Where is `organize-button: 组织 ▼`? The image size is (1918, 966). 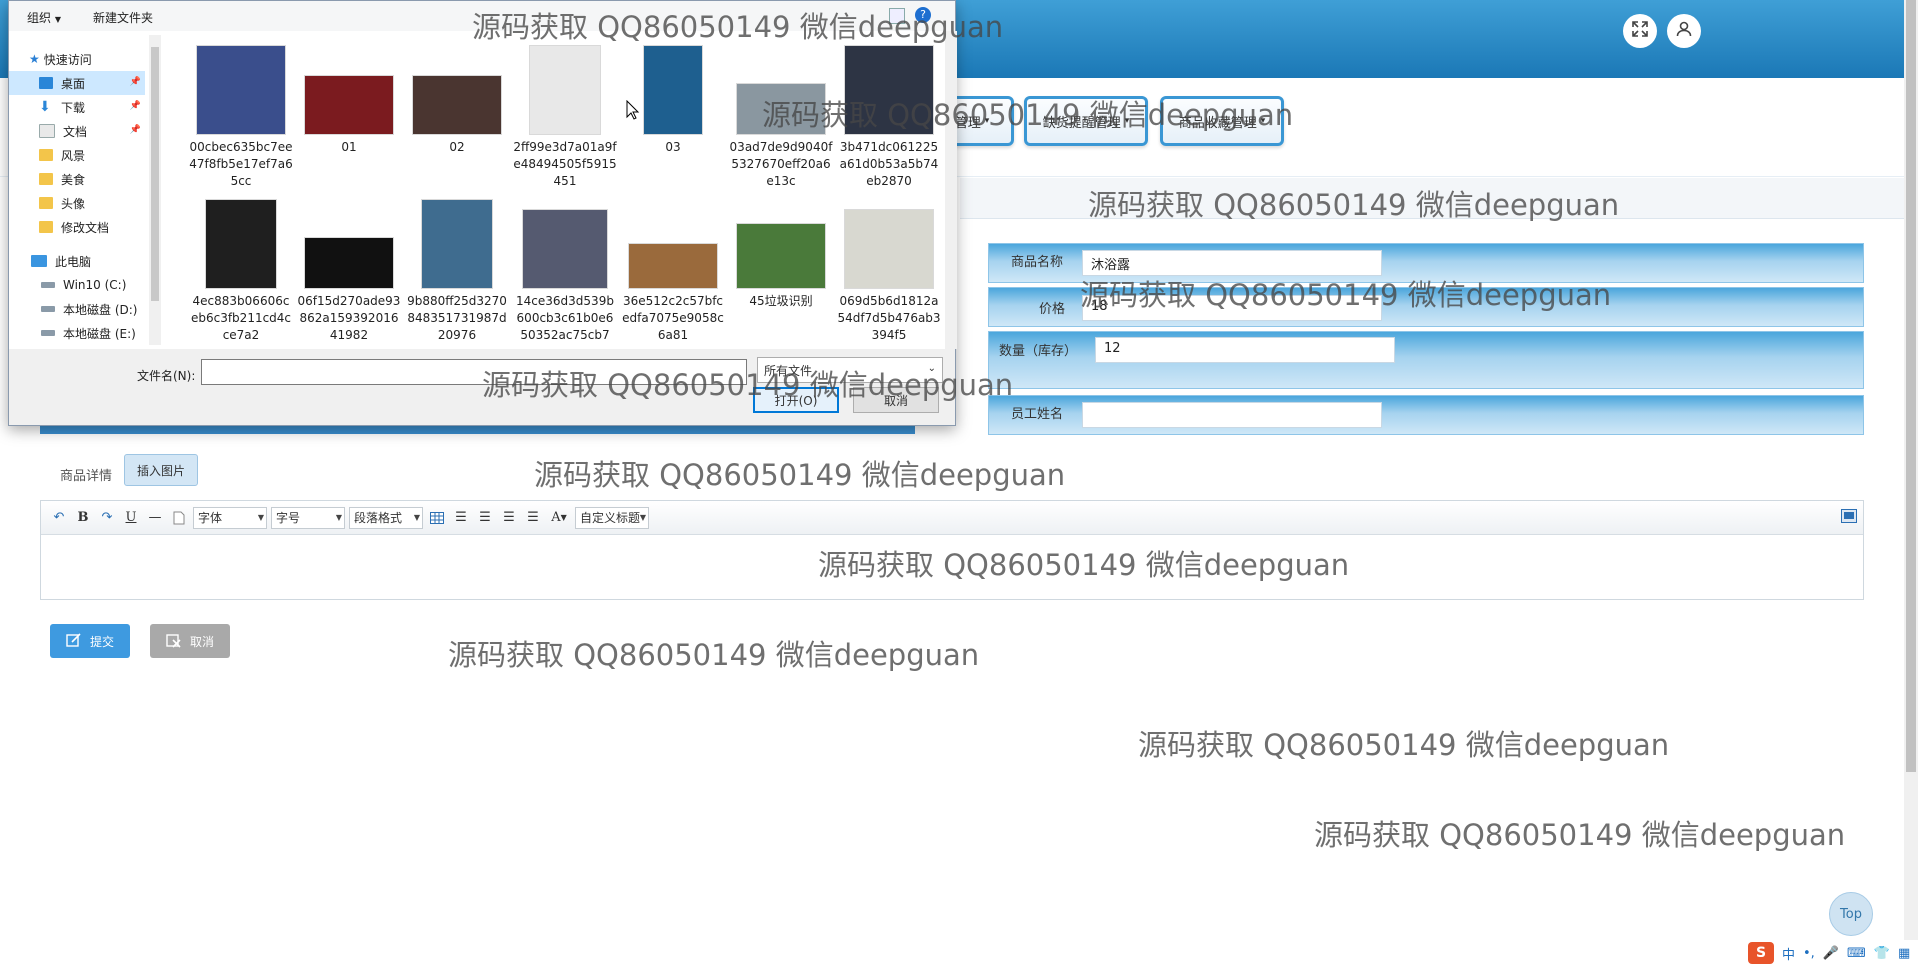
organize-button: 组织 ▼ is located at coordinates (44, 17).